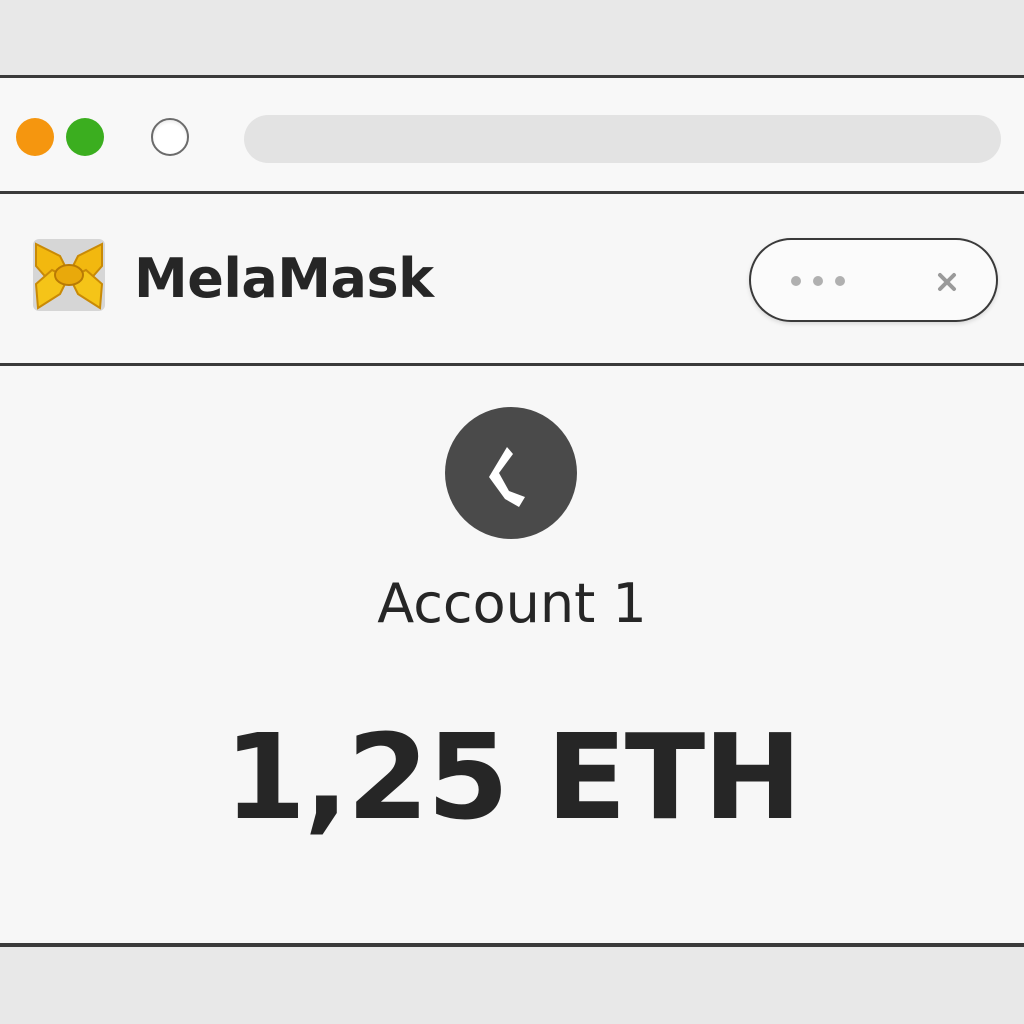  Describe the element at coordinates (947, 282) in the screenshot. I see `close-icon` at that location.